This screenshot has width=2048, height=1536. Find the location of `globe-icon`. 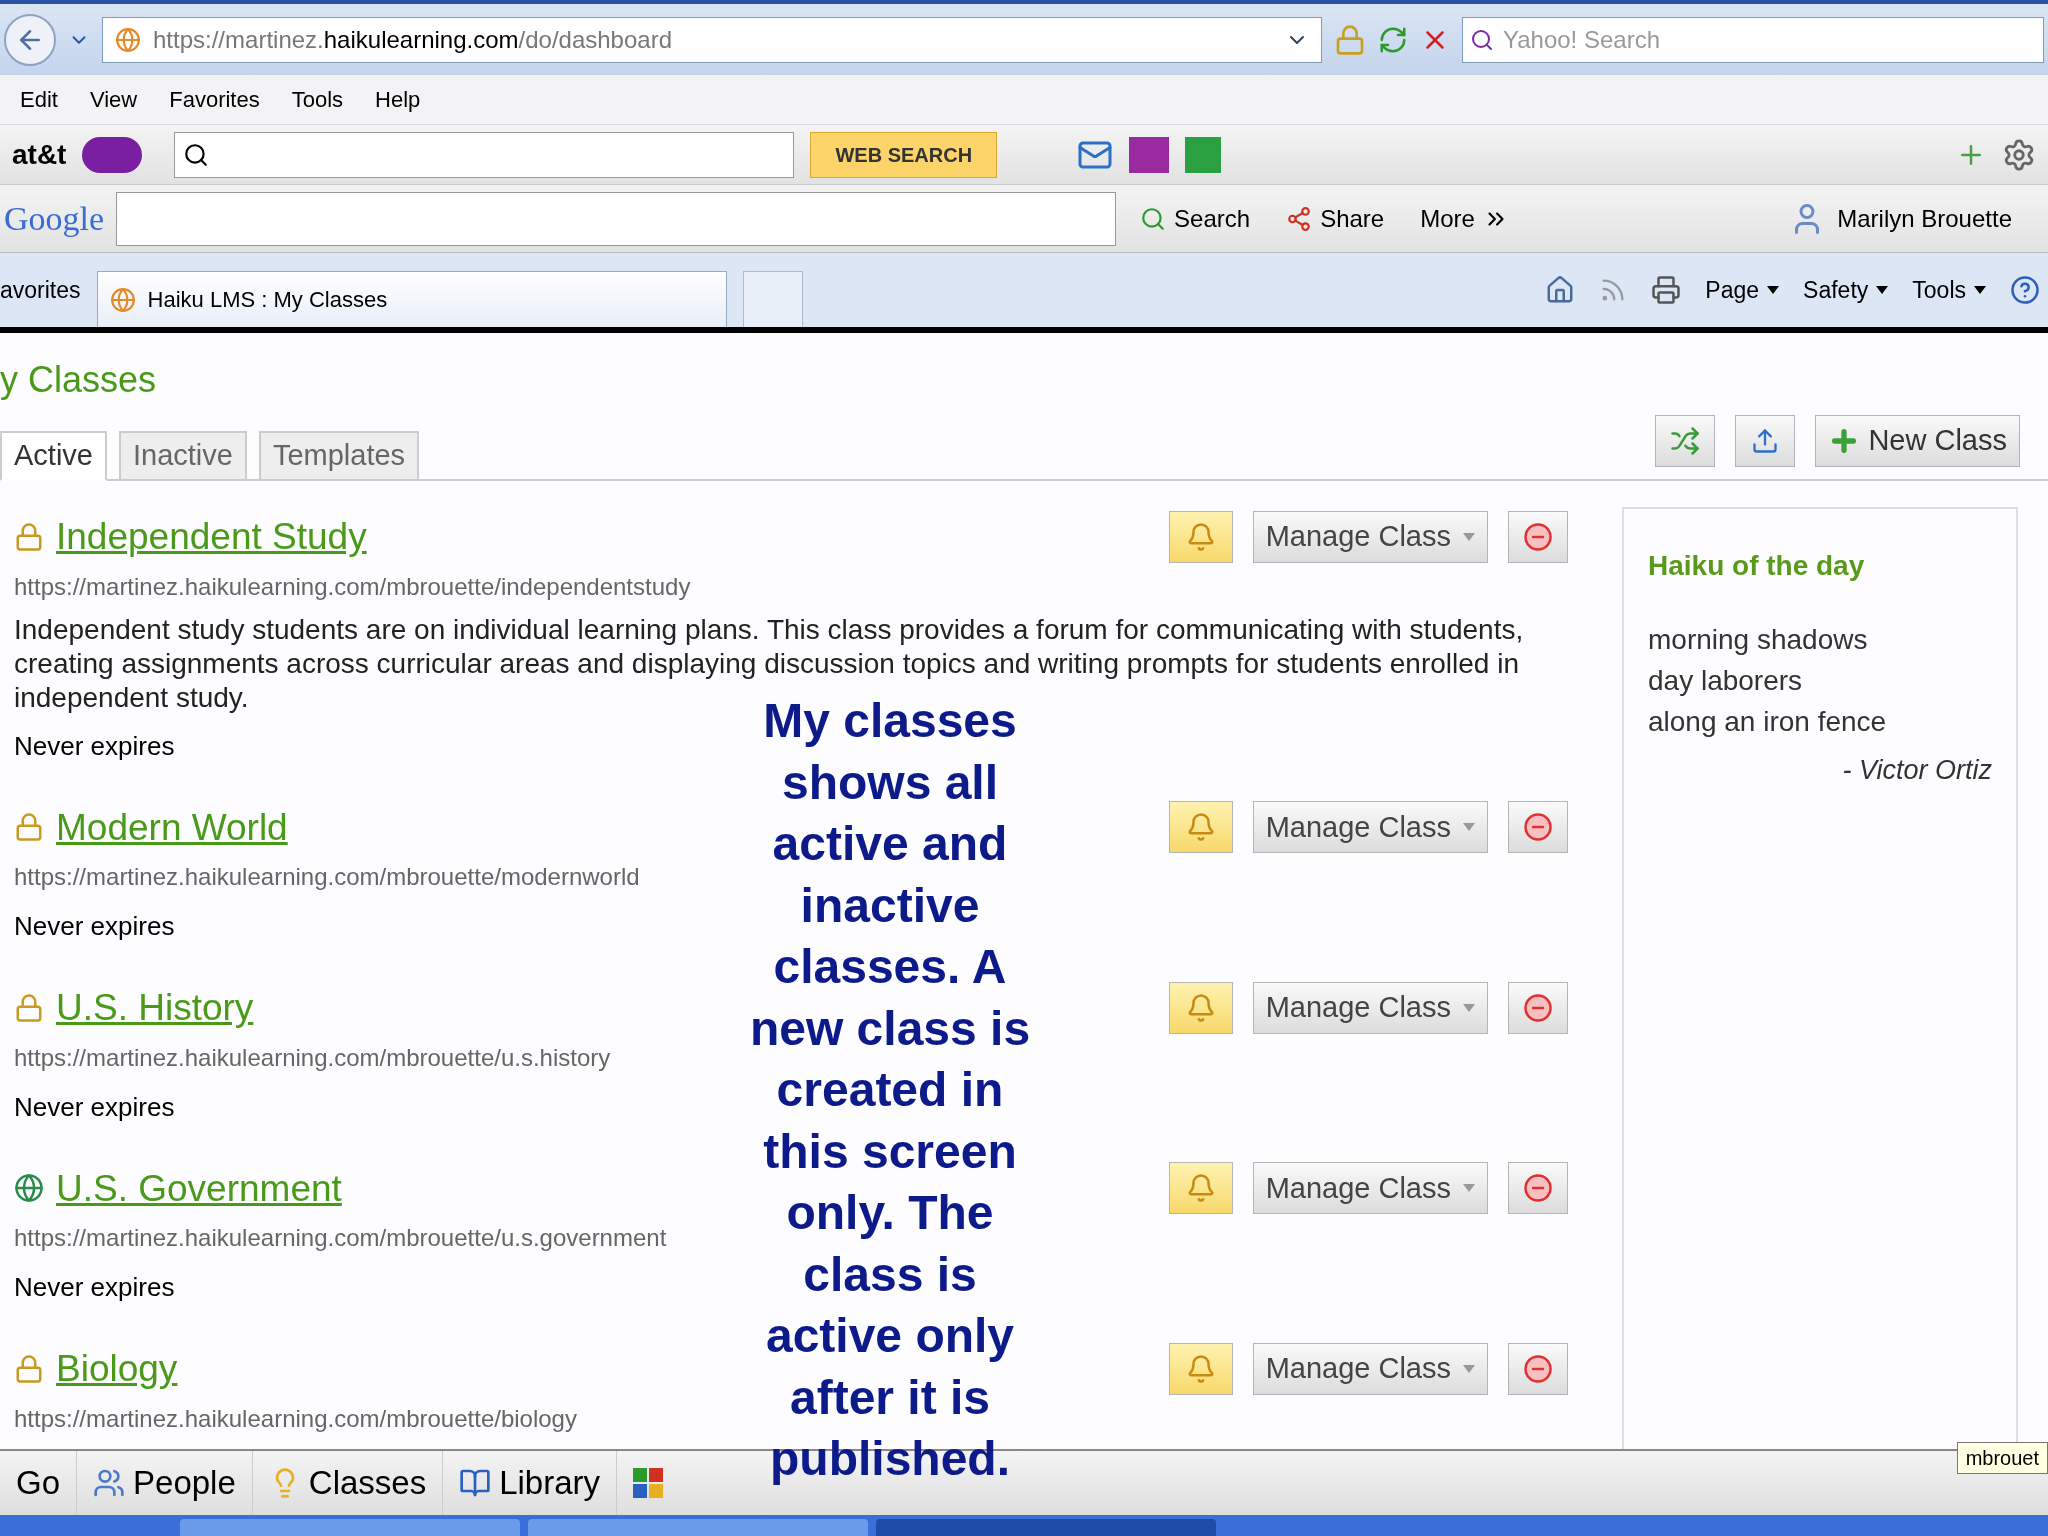

globe-icon is located at coordinates (29, 1188).